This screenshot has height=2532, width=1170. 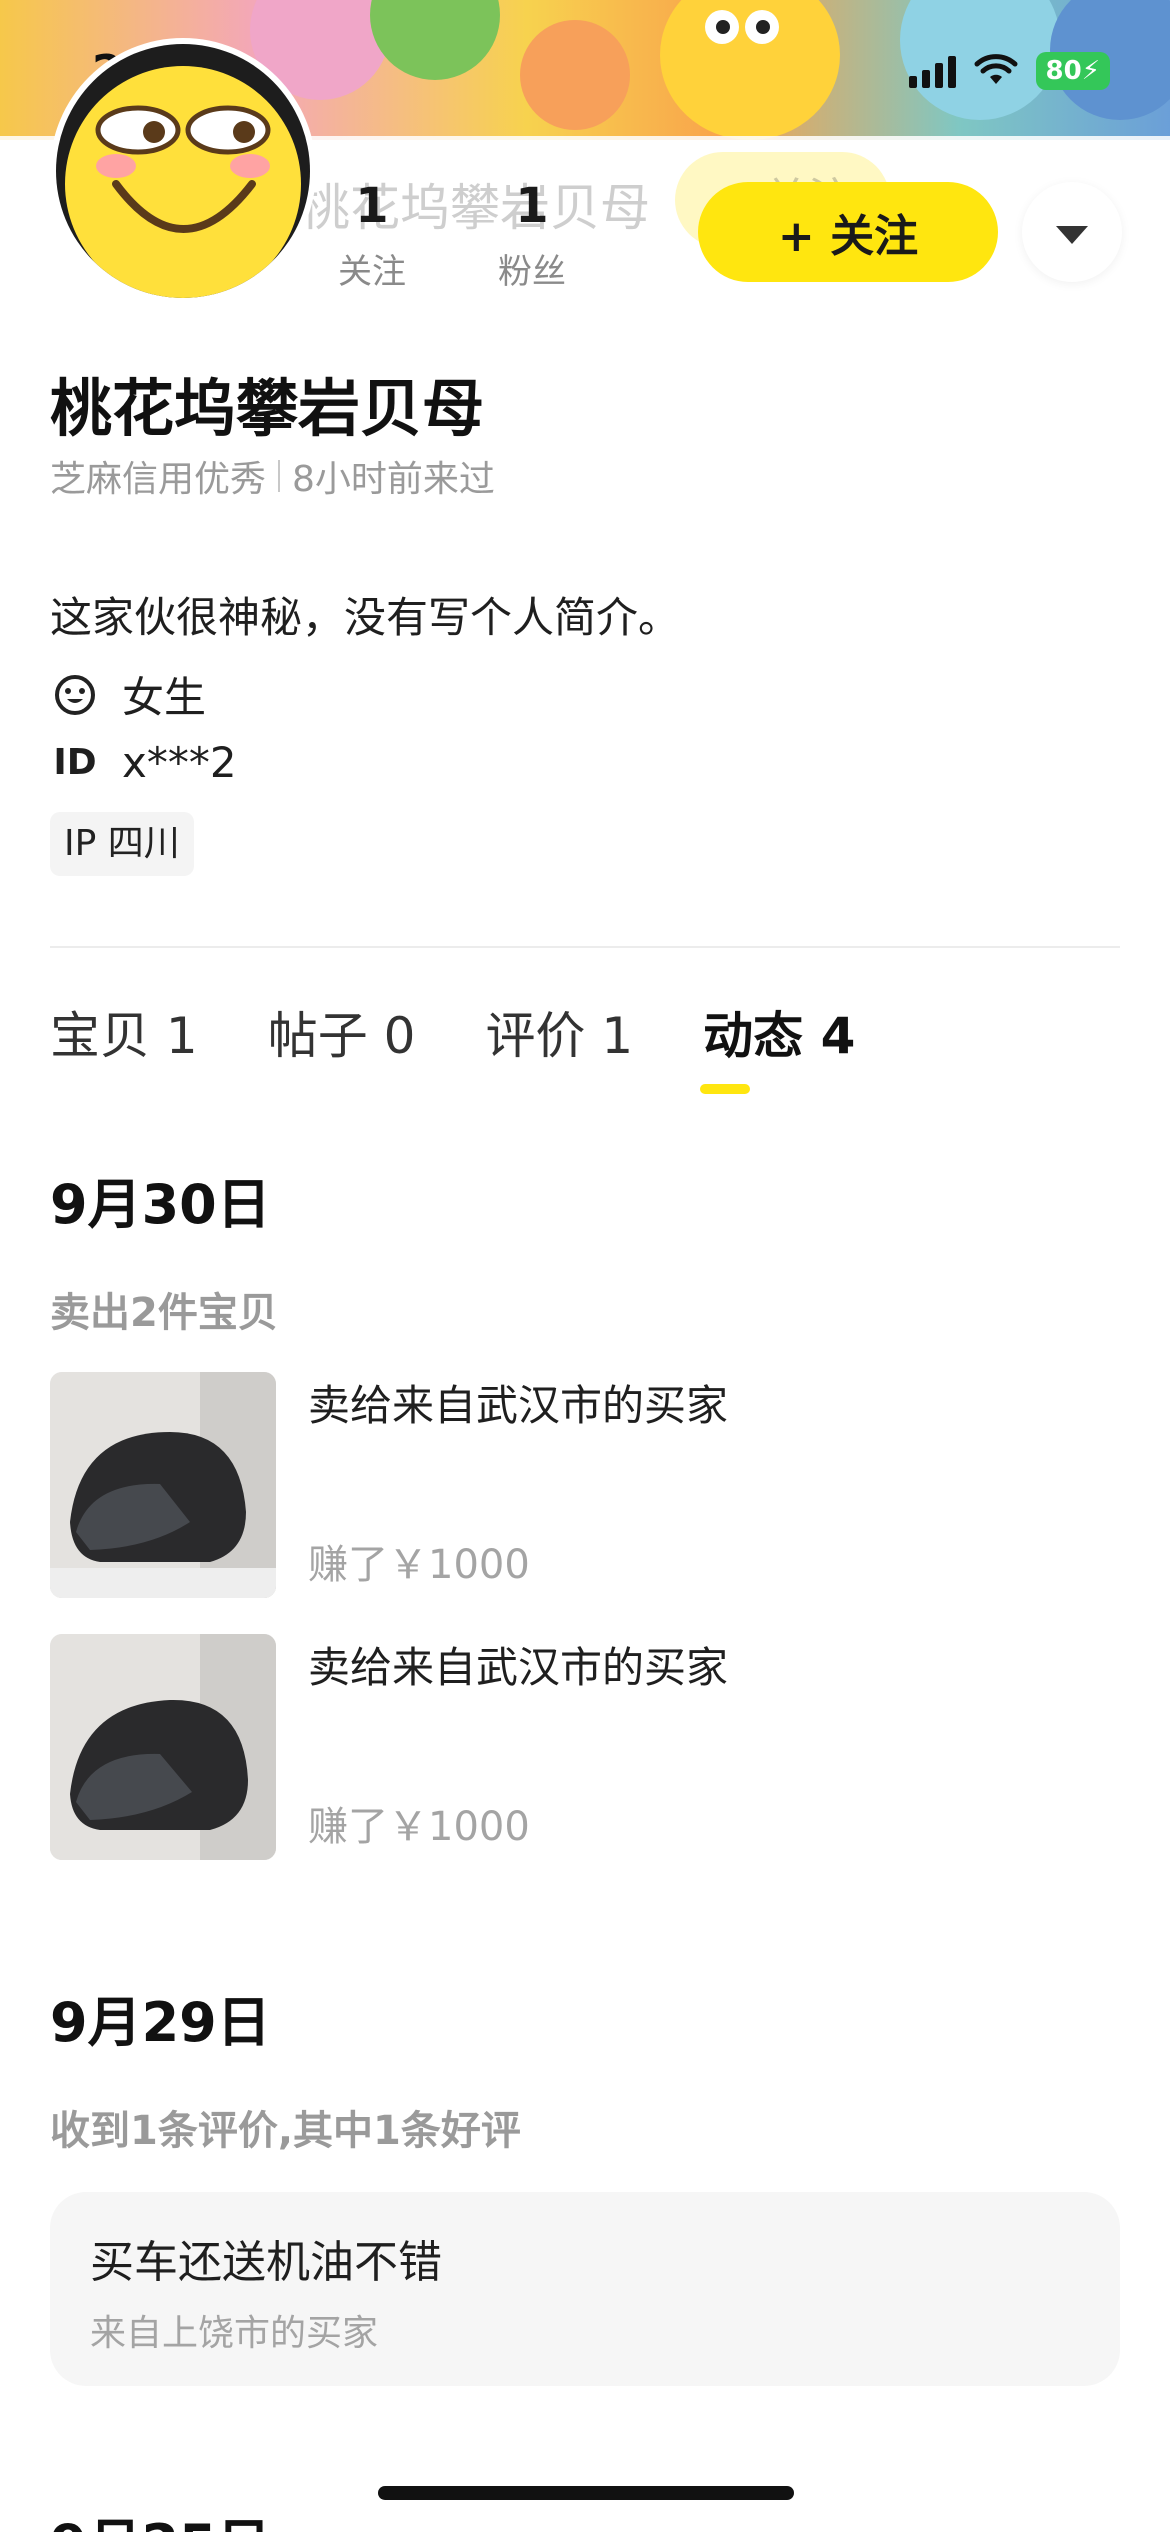 I want to click on gender-row: 女生, so click(x=128, y=694).